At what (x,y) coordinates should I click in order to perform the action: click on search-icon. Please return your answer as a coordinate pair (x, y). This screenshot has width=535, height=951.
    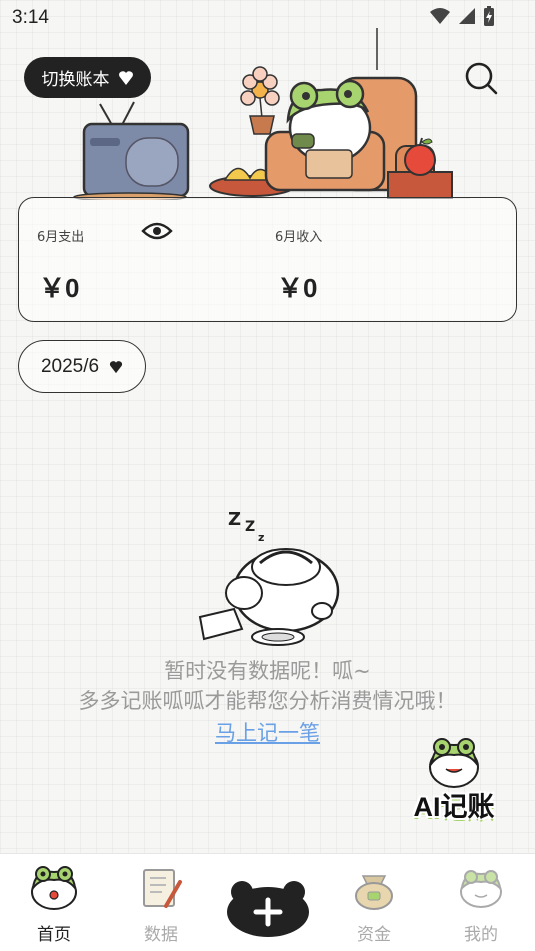
    Looking at the image, I should click on (481, 78).